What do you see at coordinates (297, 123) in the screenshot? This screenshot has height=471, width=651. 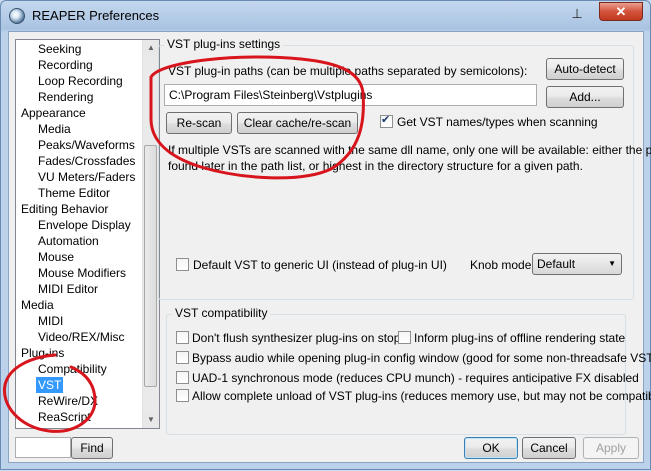 I see `clear-cache-rescan-button: Clear cache/re-scan` at bounding box center [297, 123].